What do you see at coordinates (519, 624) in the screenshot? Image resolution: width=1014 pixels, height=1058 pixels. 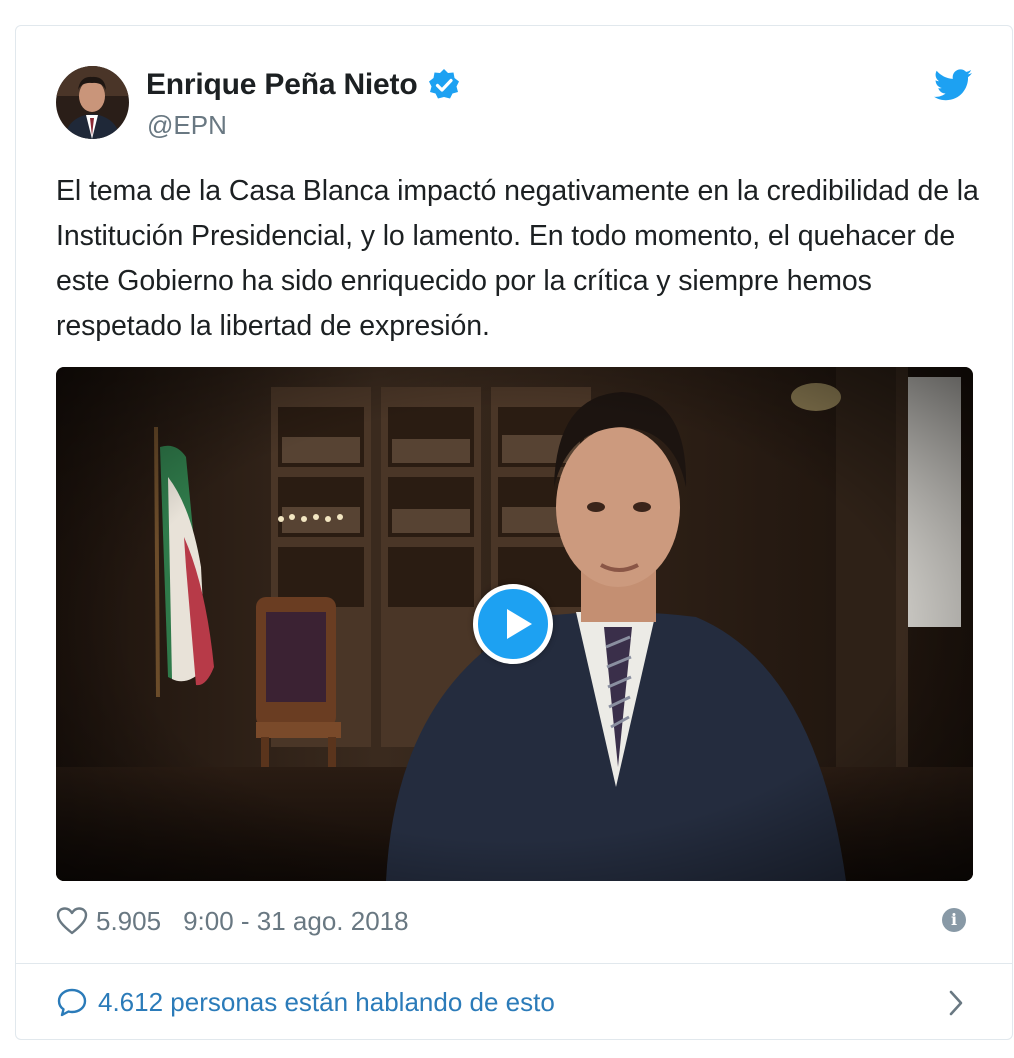 I see `play-icon` at bounding box center [519, 624].